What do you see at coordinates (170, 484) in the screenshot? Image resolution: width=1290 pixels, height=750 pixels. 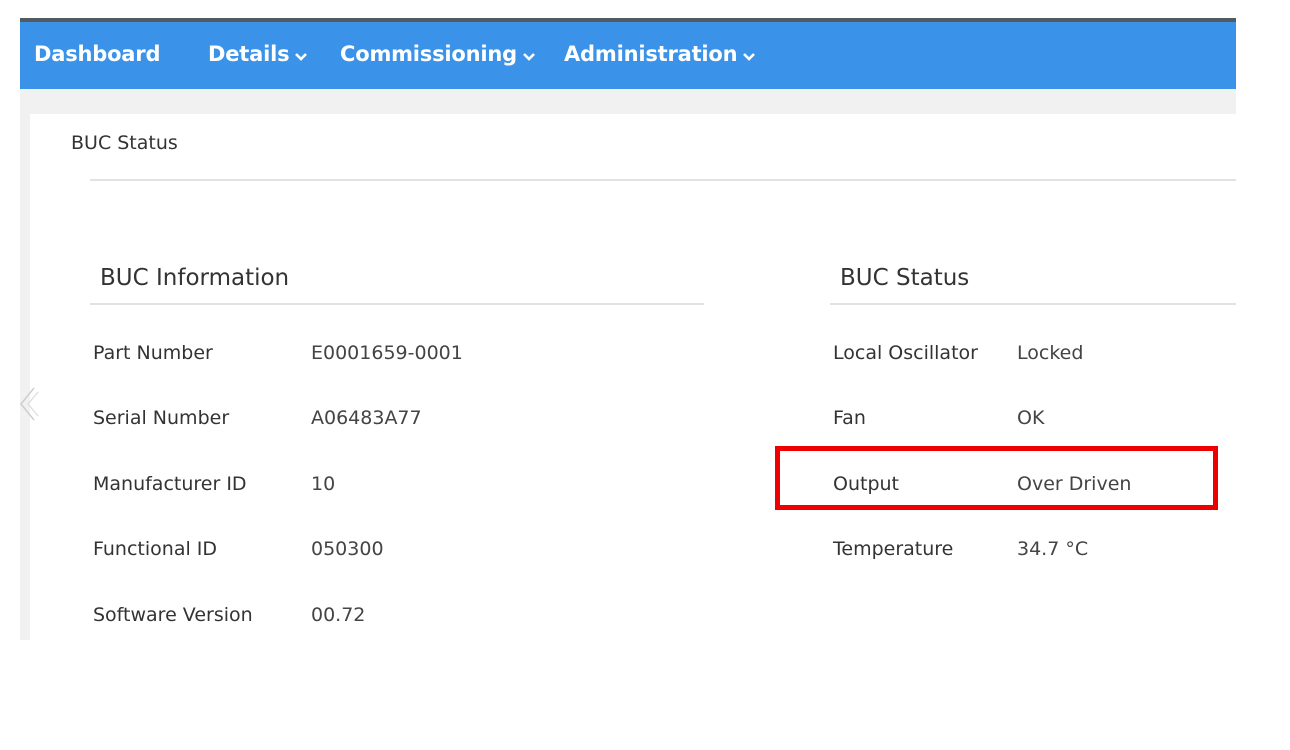 I see `manufacturer-id-label: Manufacturer ID` at bounding box center [170, 484].